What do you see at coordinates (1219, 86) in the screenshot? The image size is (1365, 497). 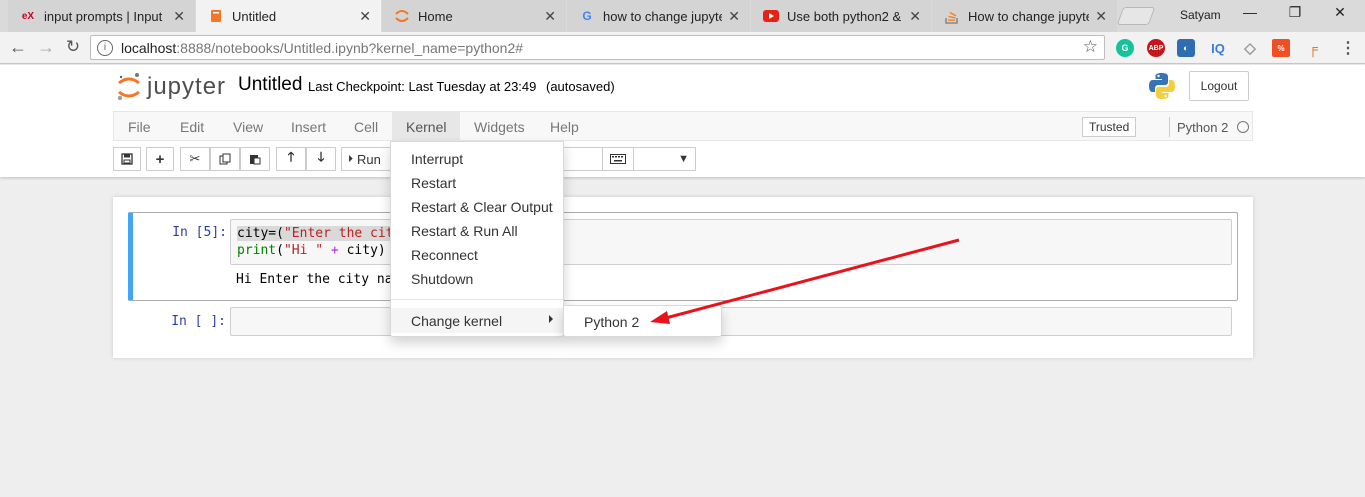 I see `logout-button: Logout` at bounding box center [1219, 86].